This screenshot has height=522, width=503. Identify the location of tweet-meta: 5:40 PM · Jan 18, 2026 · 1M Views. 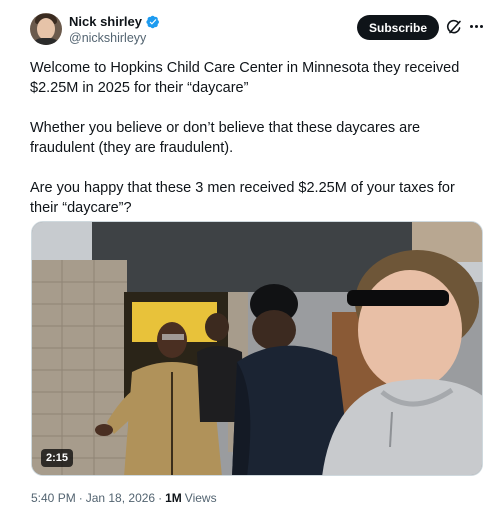
(124, 498).